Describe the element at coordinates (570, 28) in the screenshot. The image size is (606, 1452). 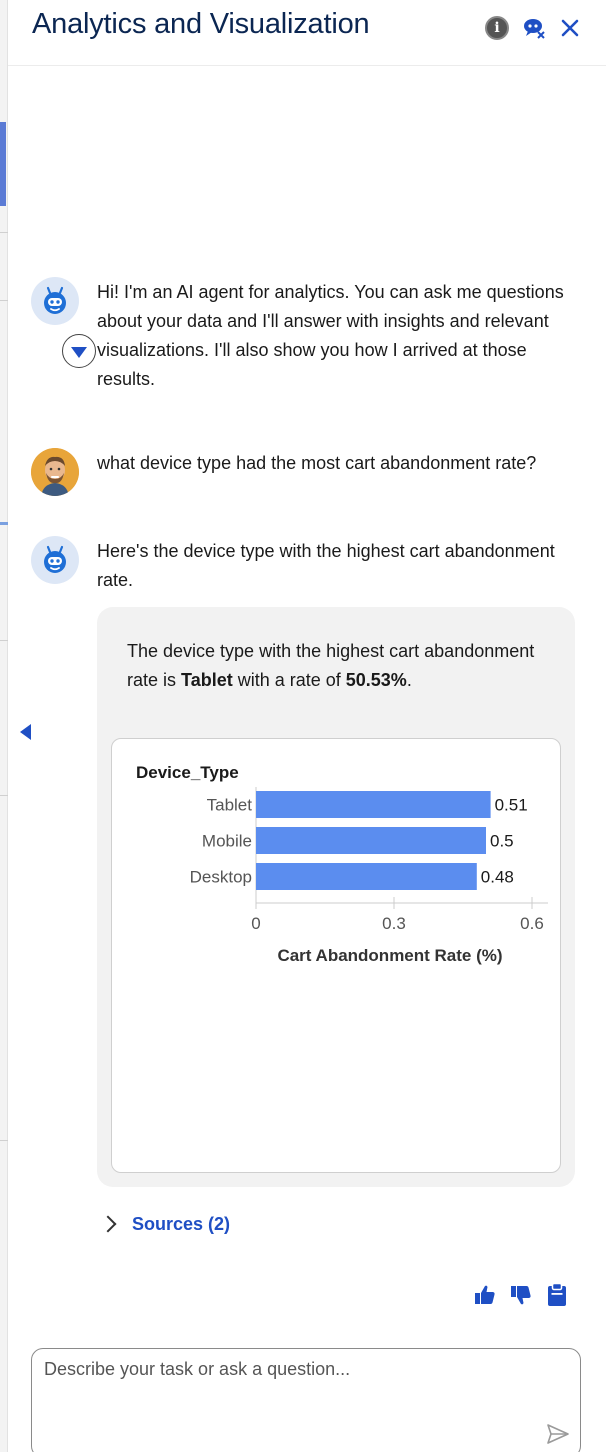
I see `close-icon` at that location.